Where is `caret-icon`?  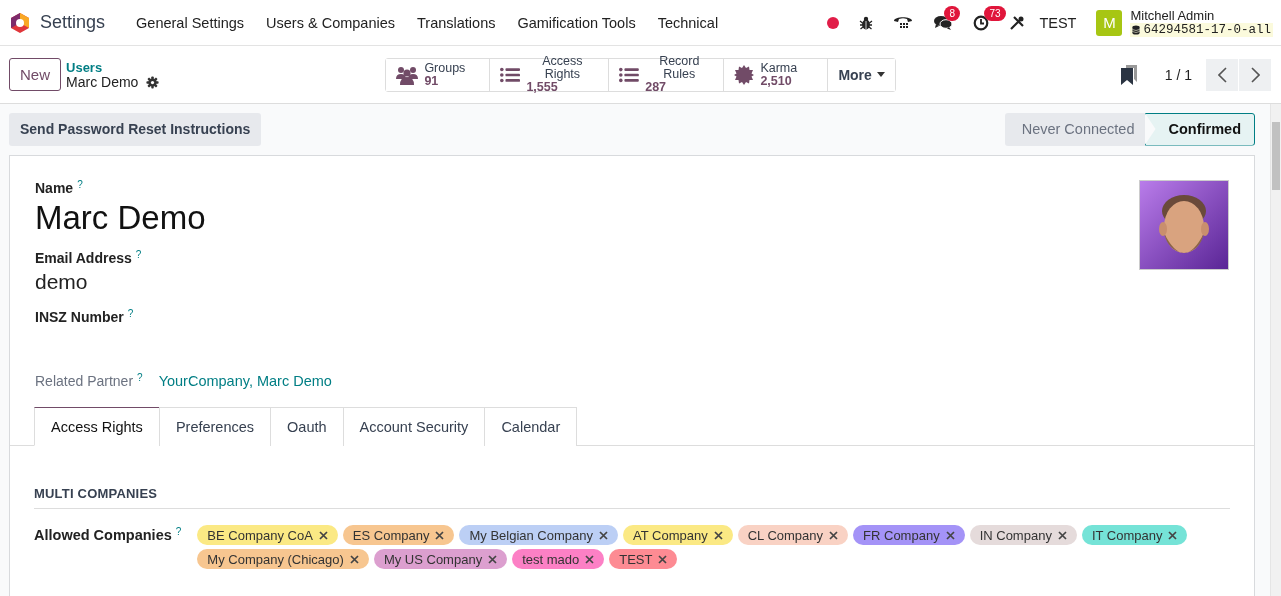 caret-icon is located at coordinates (880, 74).